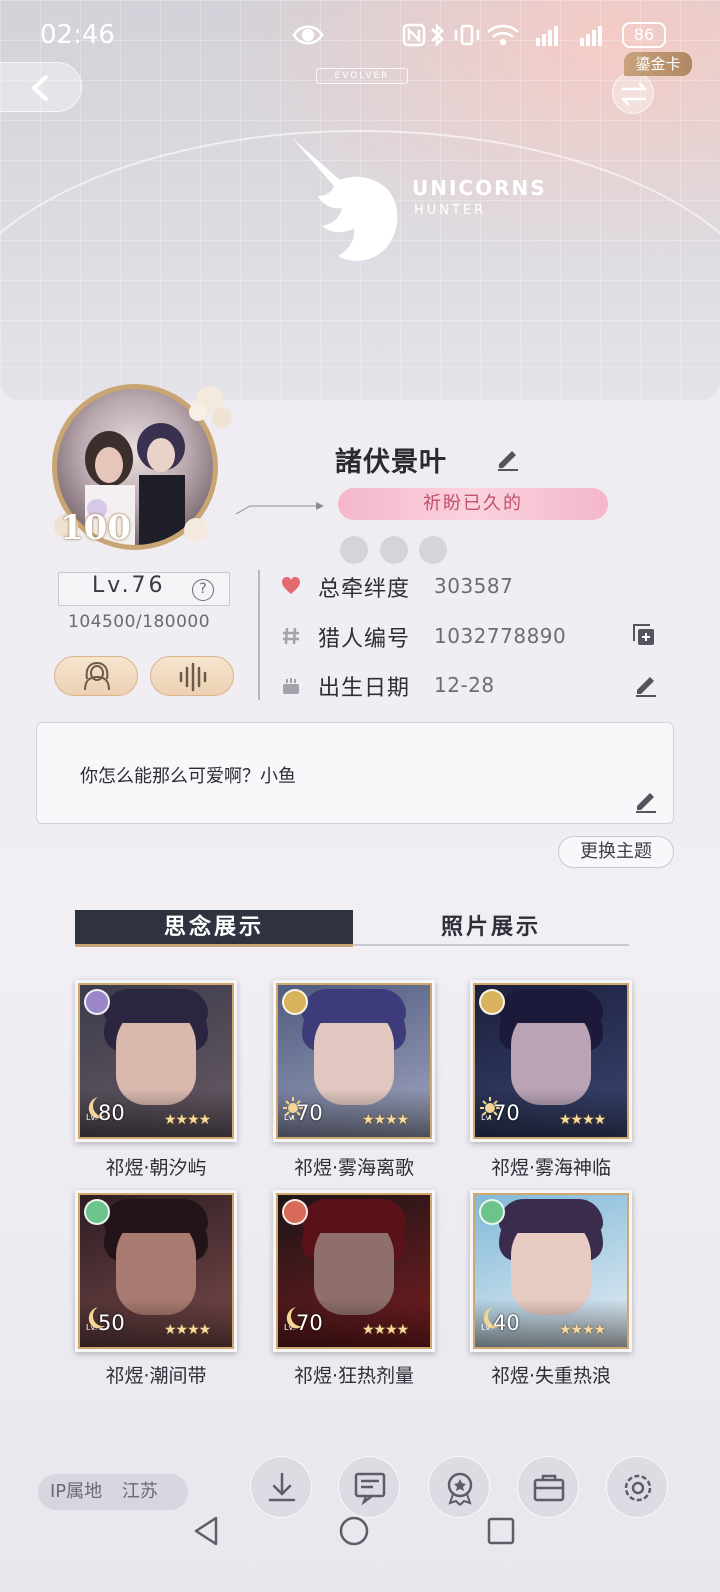  Describe the element at coordinates (139, 622) in the screenshot. I see `experience-progress: 104500/180000` at that location.